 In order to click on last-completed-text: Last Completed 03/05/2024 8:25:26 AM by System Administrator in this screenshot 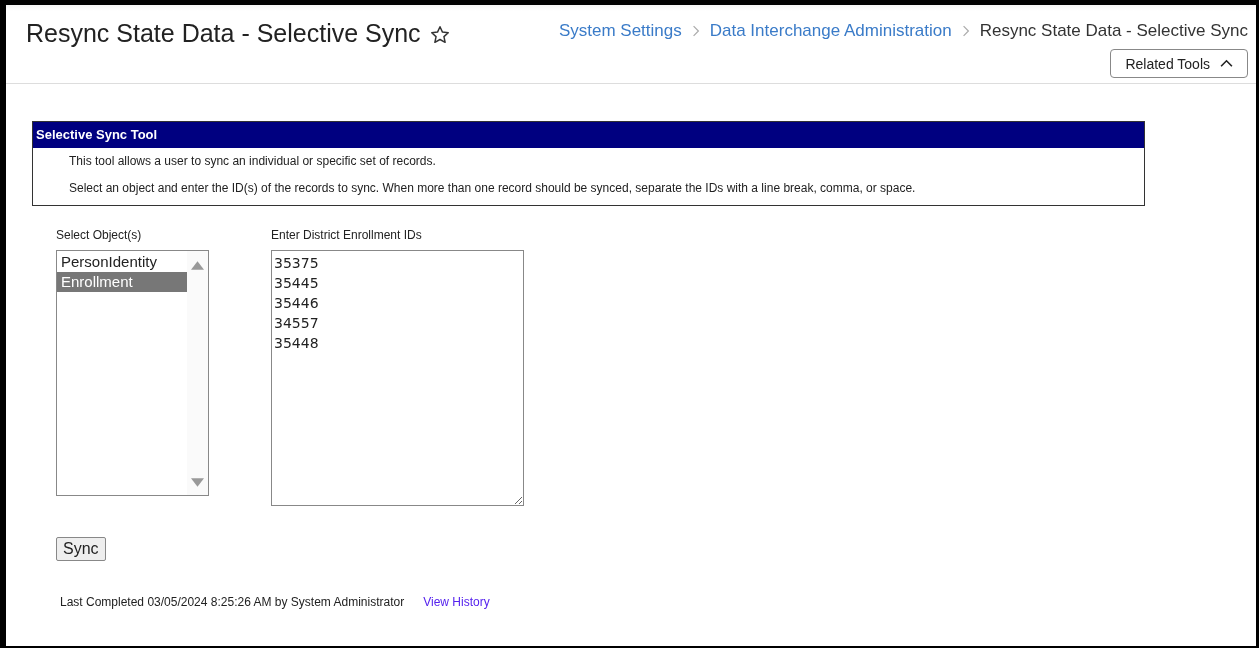, I will do `click(232, 602)`.